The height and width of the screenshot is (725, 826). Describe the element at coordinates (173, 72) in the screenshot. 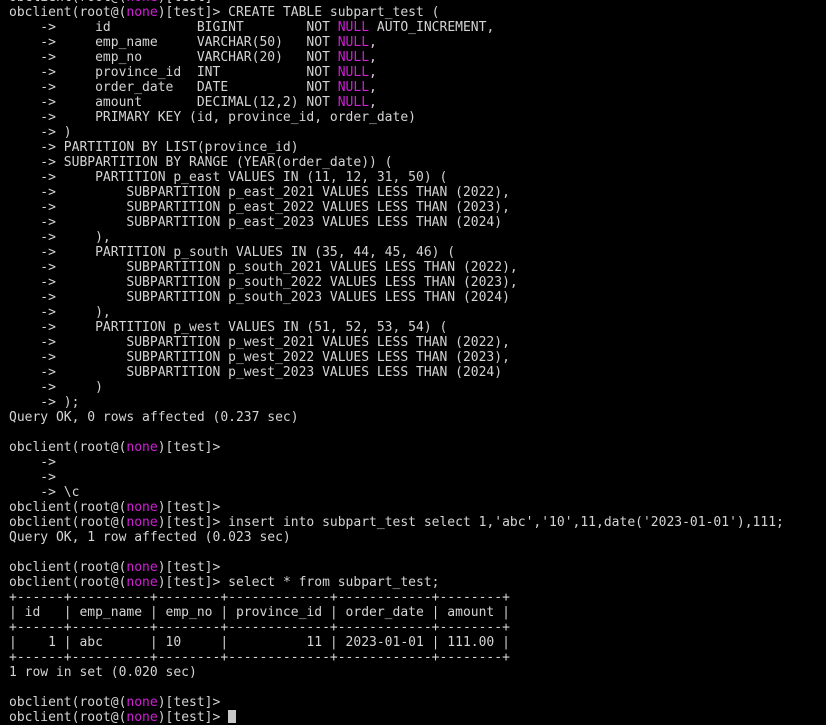

I see `output-text: -> province_id INT NOT` at that location.